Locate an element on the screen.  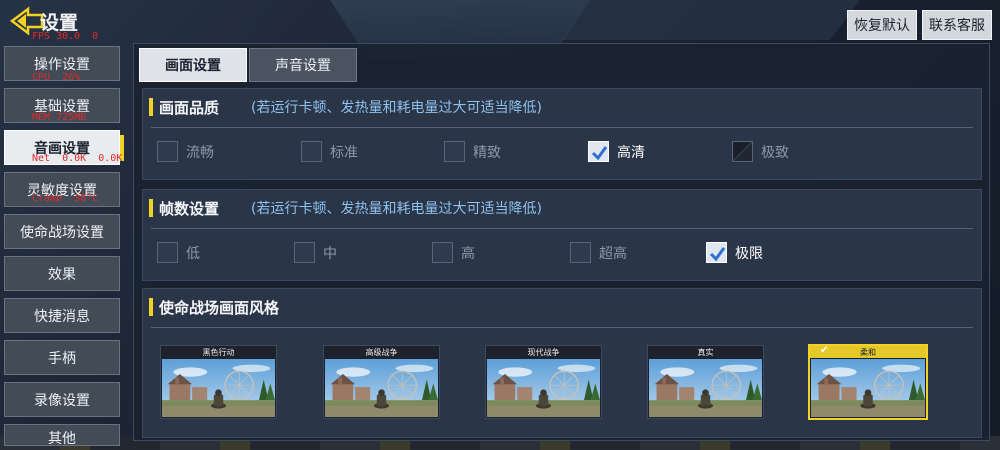
tab-bar: 画面设置 声音设置 is located at coordinates (249, 65).